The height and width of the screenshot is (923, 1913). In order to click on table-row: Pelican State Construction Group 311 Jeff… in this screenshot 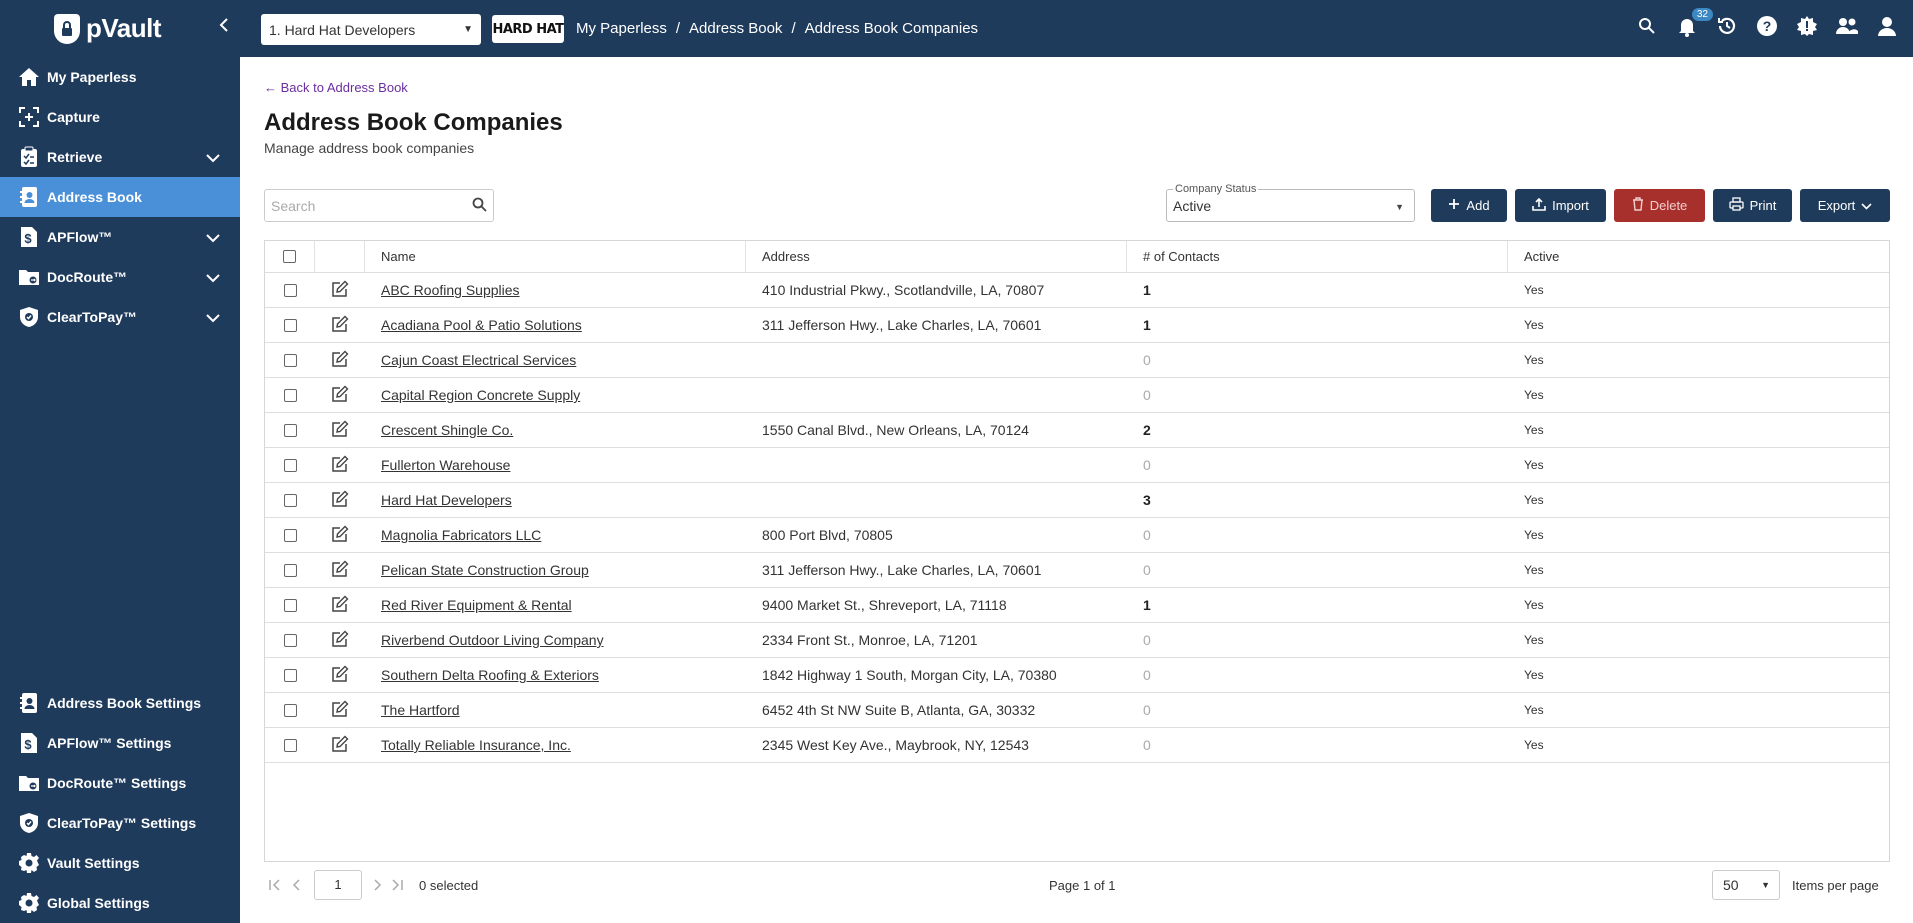, I will do `click(1077, 570)`.